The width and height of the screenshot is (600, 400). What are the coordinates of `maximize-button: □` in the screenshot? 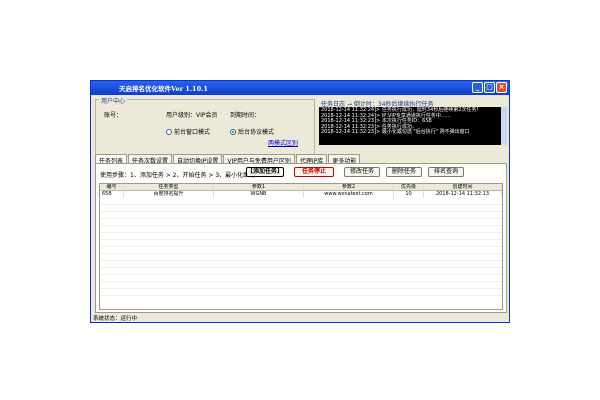 It's located at (489, 87).